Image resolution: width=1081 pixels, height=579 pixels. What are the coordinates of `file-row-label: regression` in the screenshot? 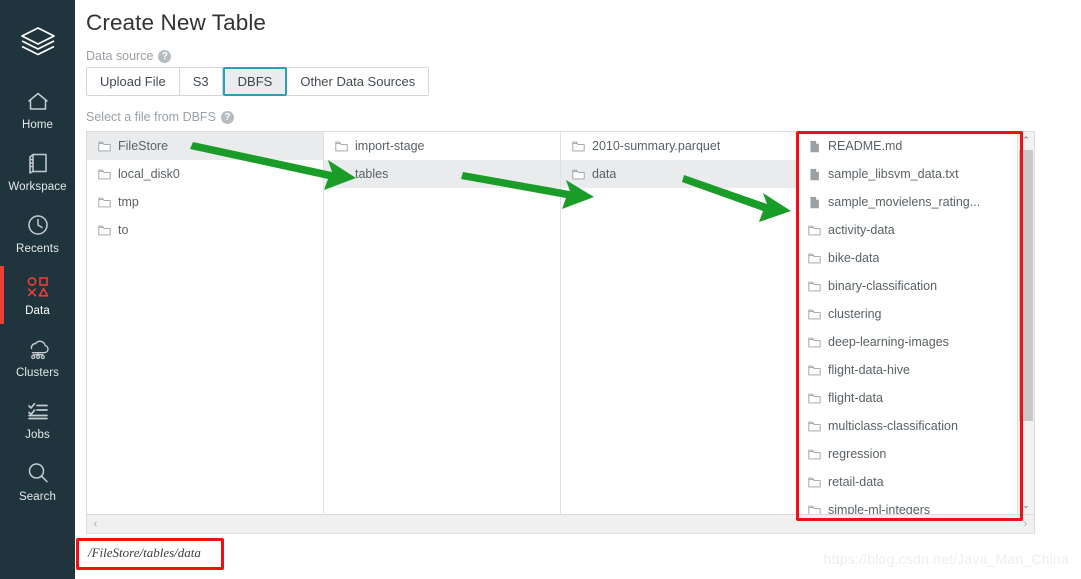 It's located at (857, 454).